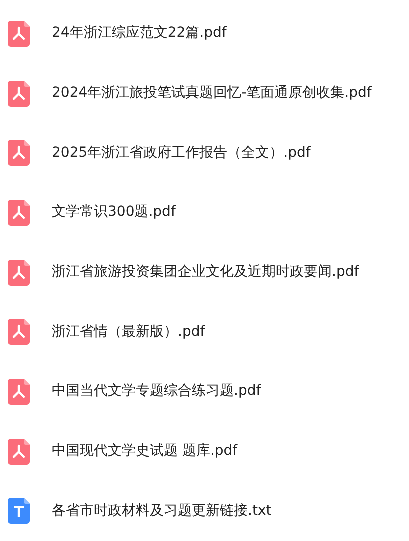 The width and height of the screenshot is (409, 541). I want to click on file-name: 24年浙江综应范文22篇.pdf, so click(139, 33).